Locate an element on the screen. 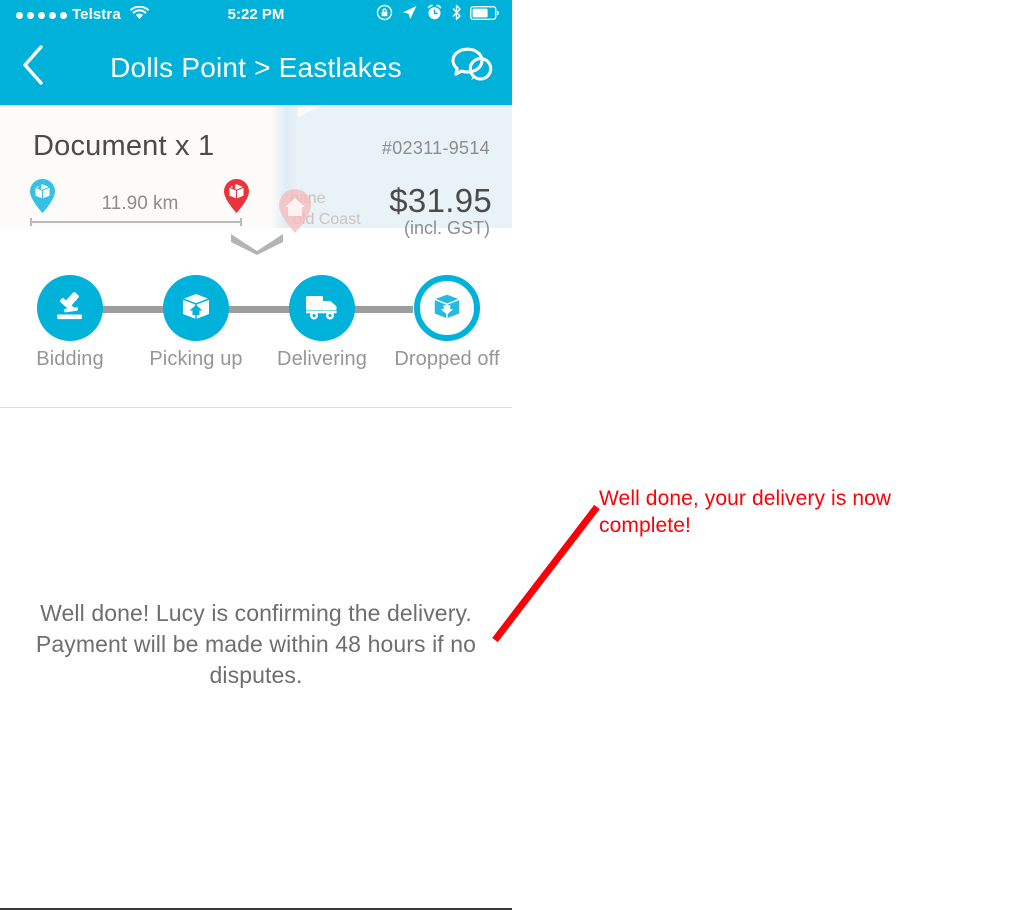 Image resolution: width=1024 pixels, height=910 pixels. chat-button is located at coordinates (472, 67).